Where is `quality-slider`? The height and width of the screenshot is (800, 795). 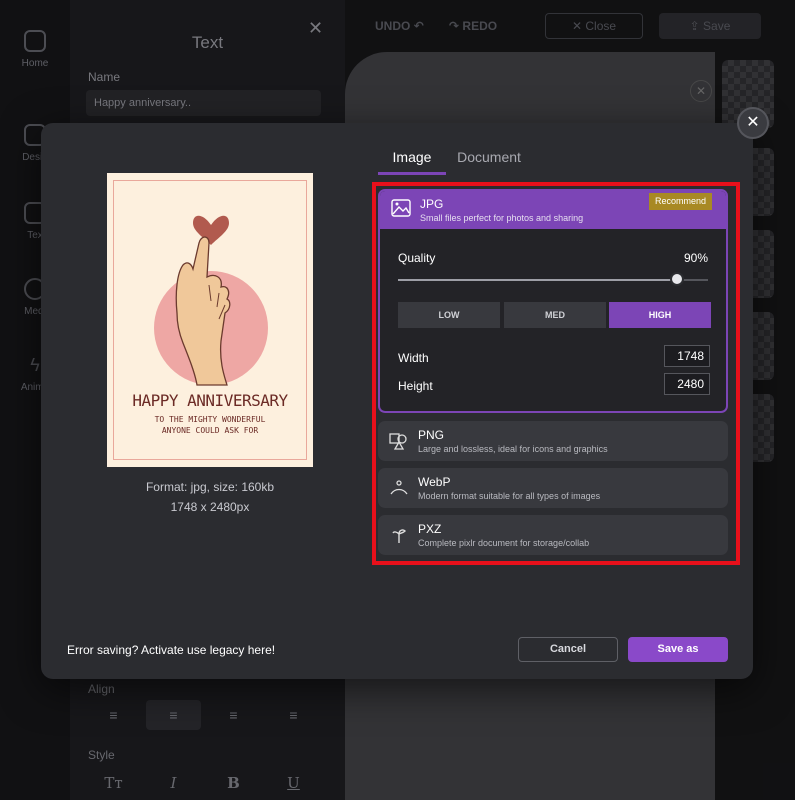
quality-slider is located at coordinates (553, 279).